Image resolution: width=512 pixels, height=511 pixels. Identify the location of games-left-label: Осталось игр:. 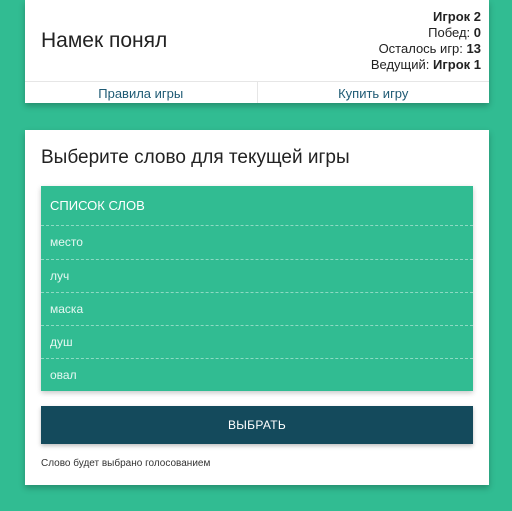
(420, 48).